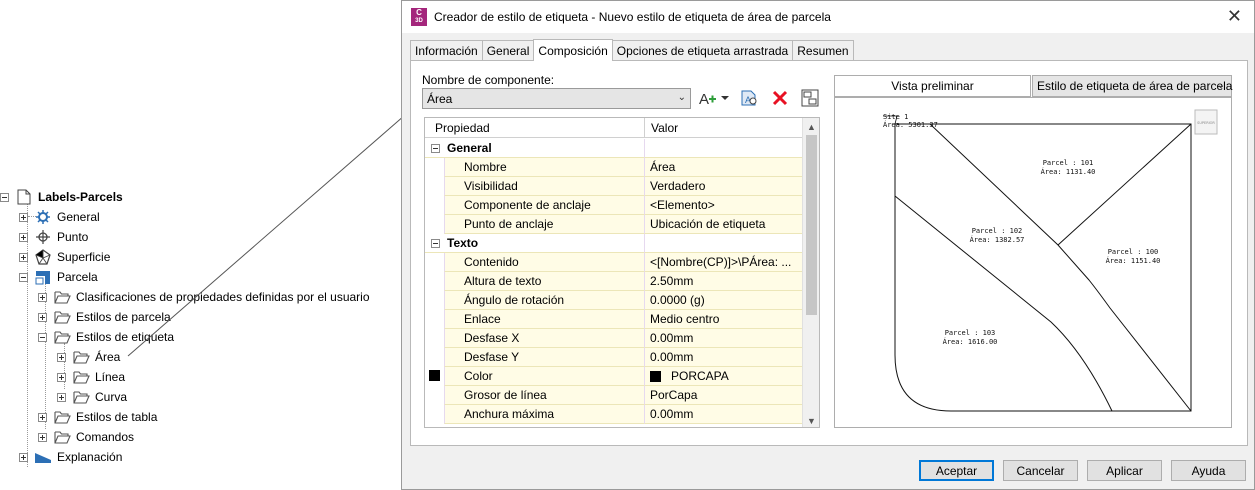  Describe the element at coordinates (1208, 470) in the screenshot. I see `help-button: Ayuda` at that location.